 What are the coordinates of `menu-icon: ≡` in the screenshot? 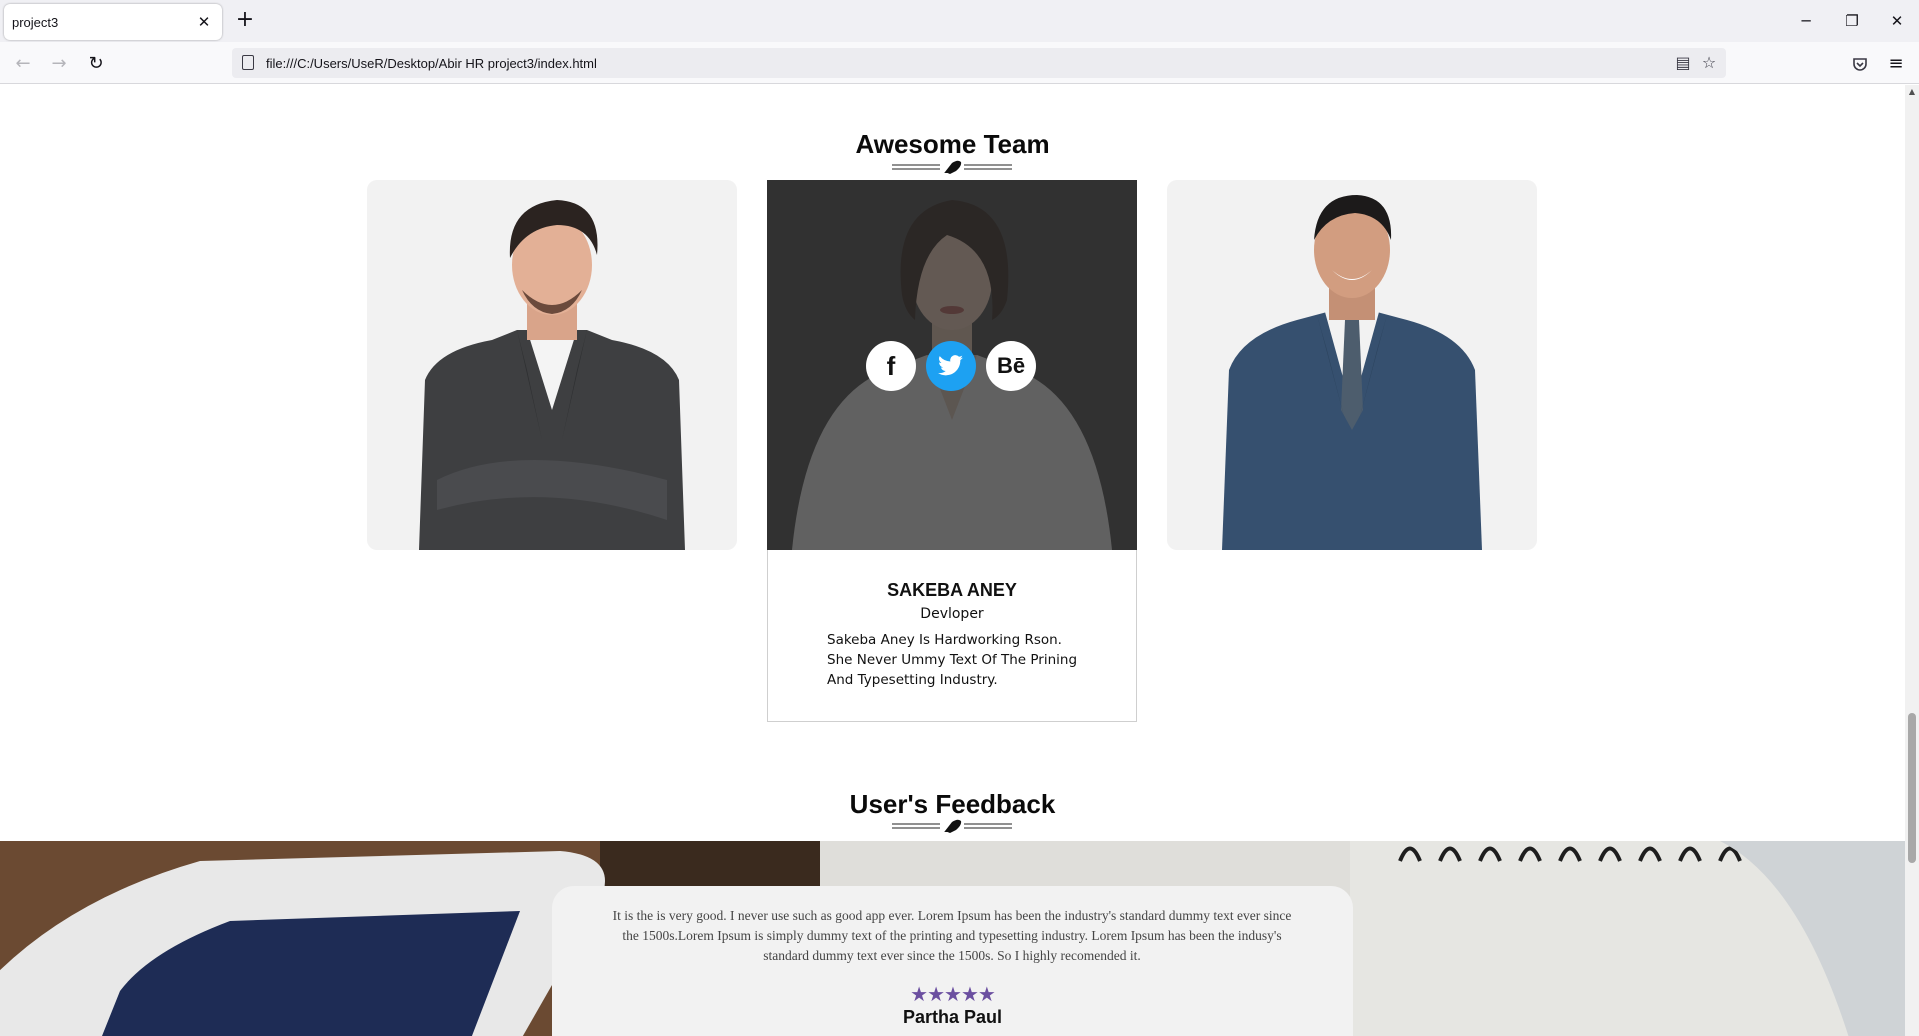 It's located at (1896, 64).